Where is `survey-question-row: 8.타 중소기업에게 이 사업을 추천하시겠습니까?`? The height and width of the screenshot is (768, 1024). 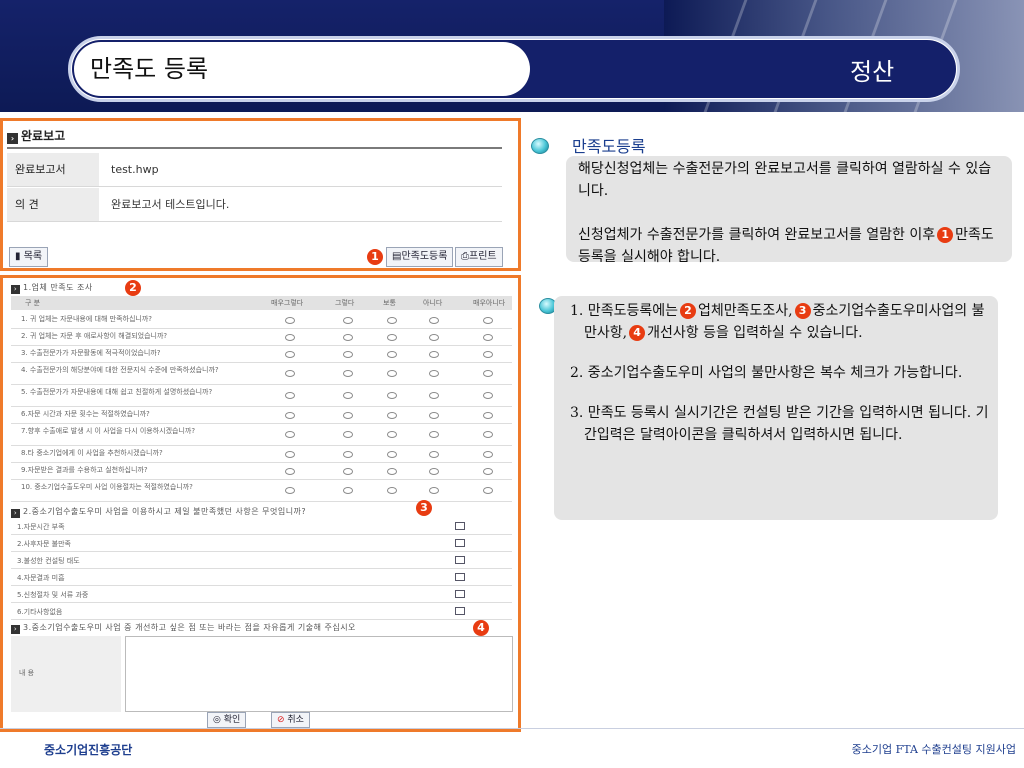
survey-question-row: 8.타 중소기업에게 이 사업을 추천하시겠습니까? is located at coordinates (261, 454).